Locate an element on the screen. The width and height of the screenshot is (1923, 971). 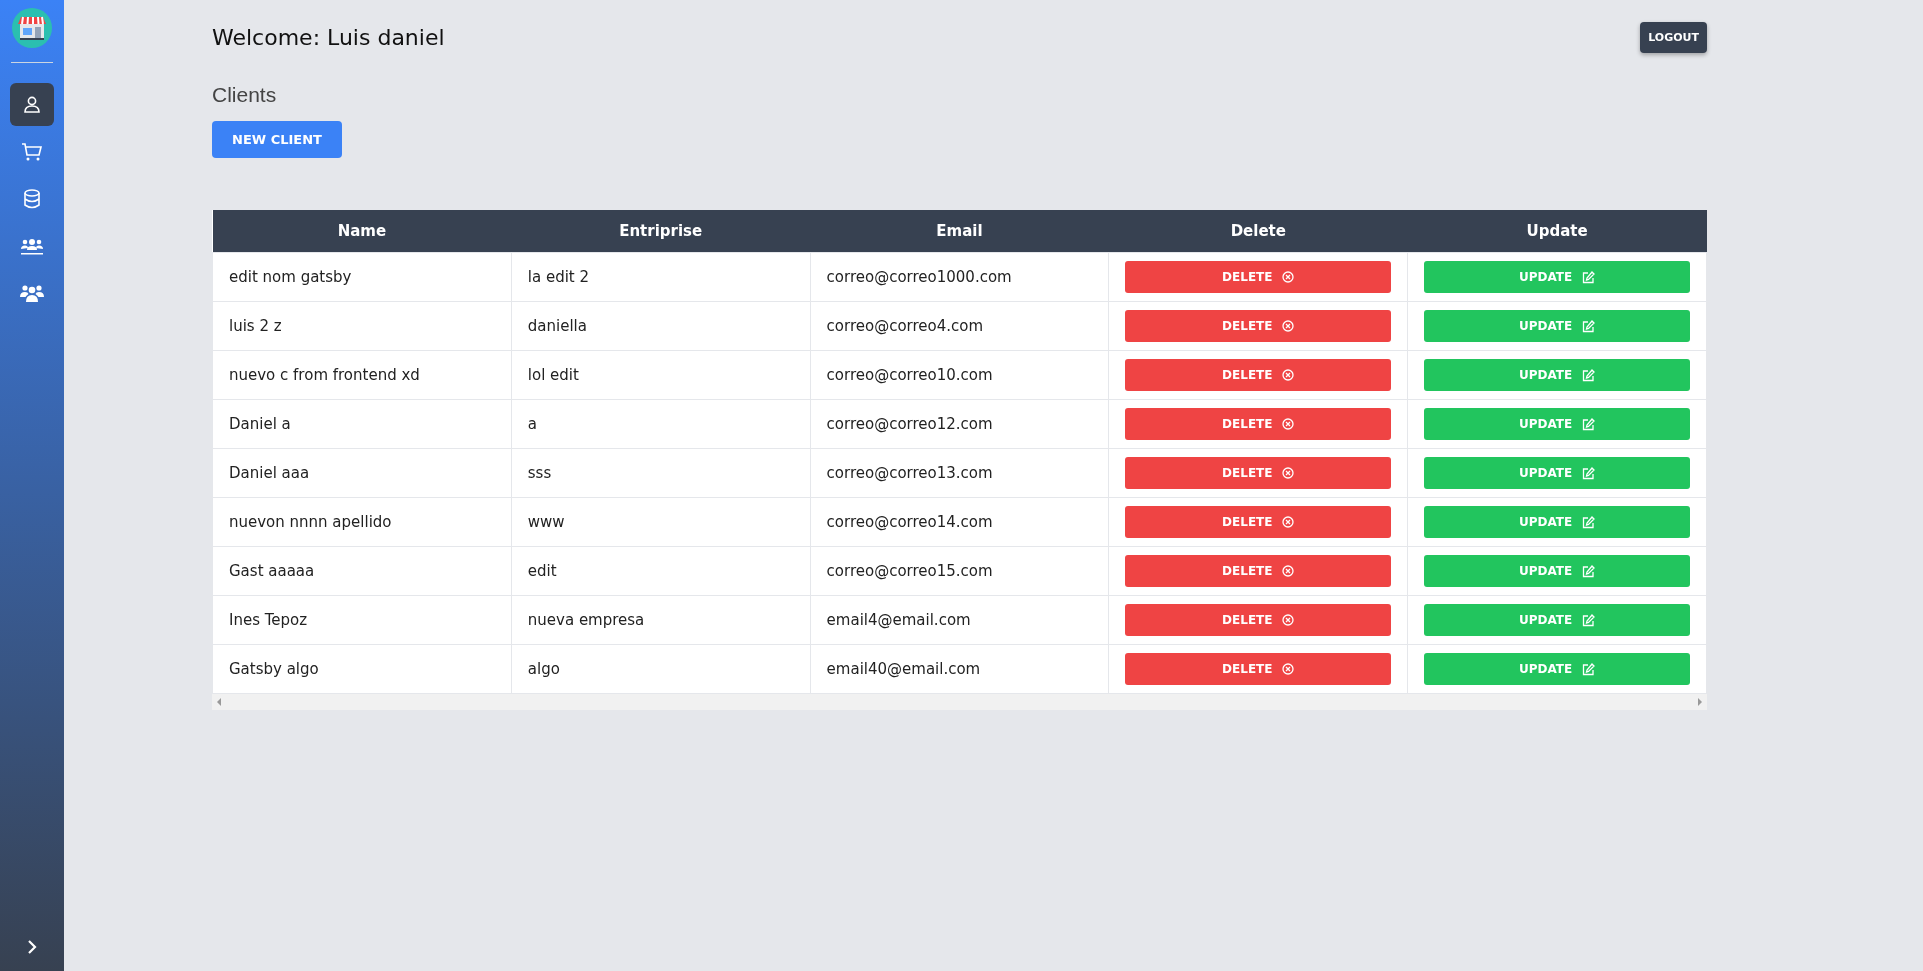
chevron-right-icon is located at coordinates (32, 947).